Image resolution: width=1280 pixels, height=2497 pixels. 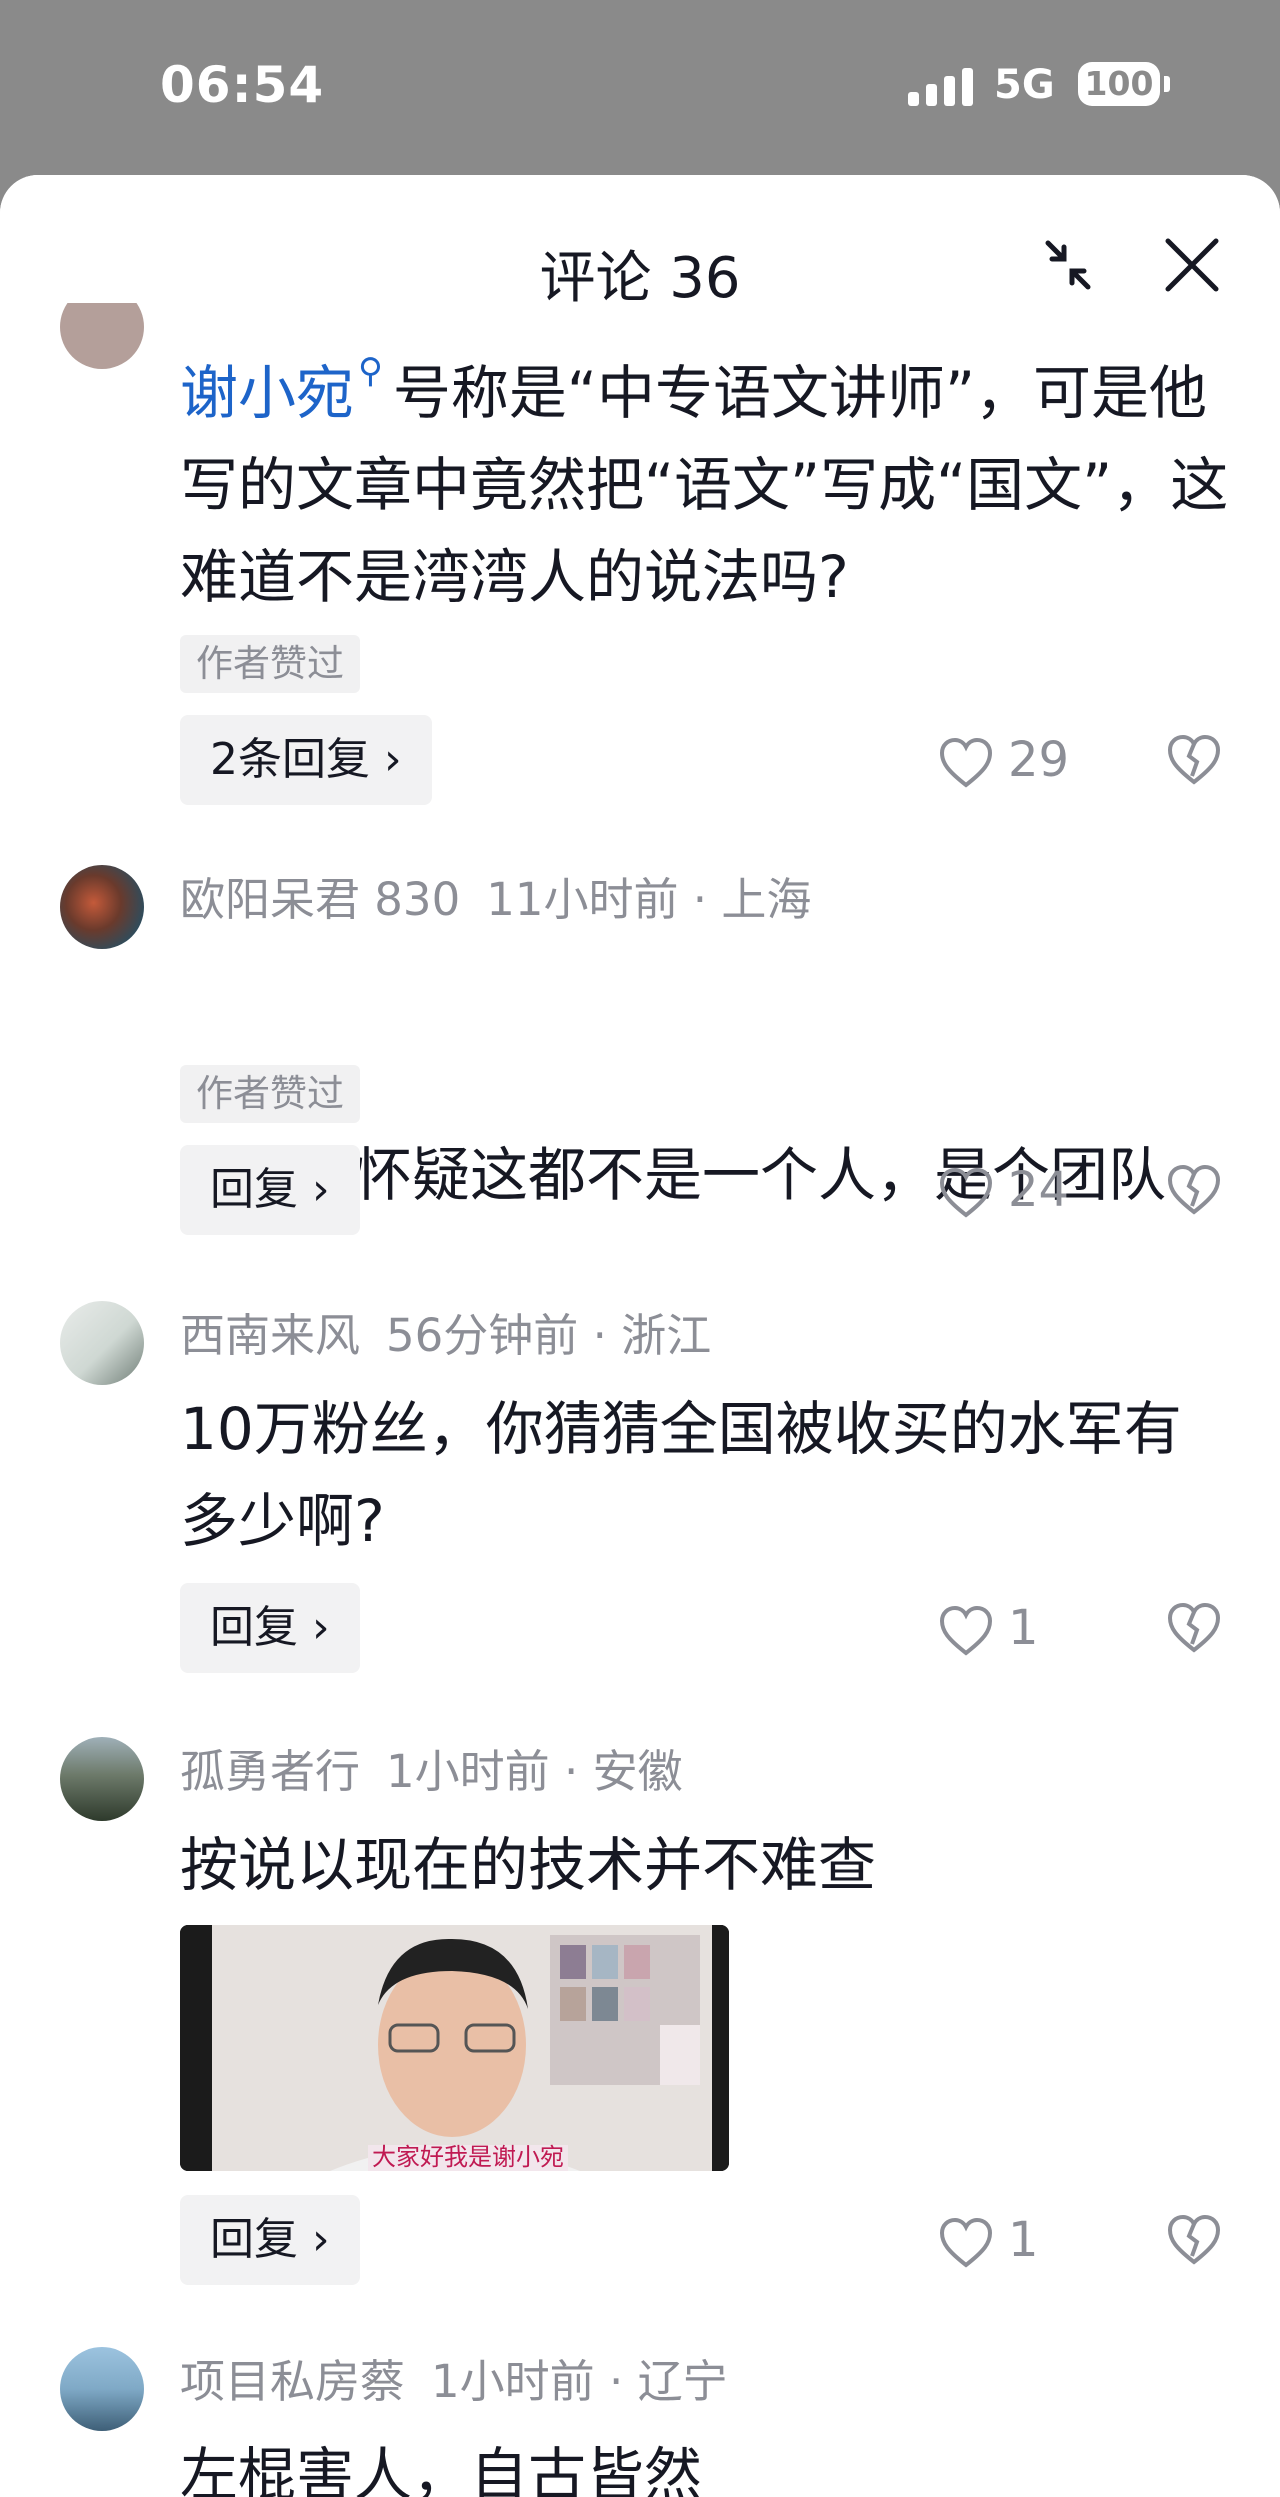 What do you see at coordinates (637, 1771) in the screenshot?
I see `comment-location: 安徽` at bounding box center [637, 1771].